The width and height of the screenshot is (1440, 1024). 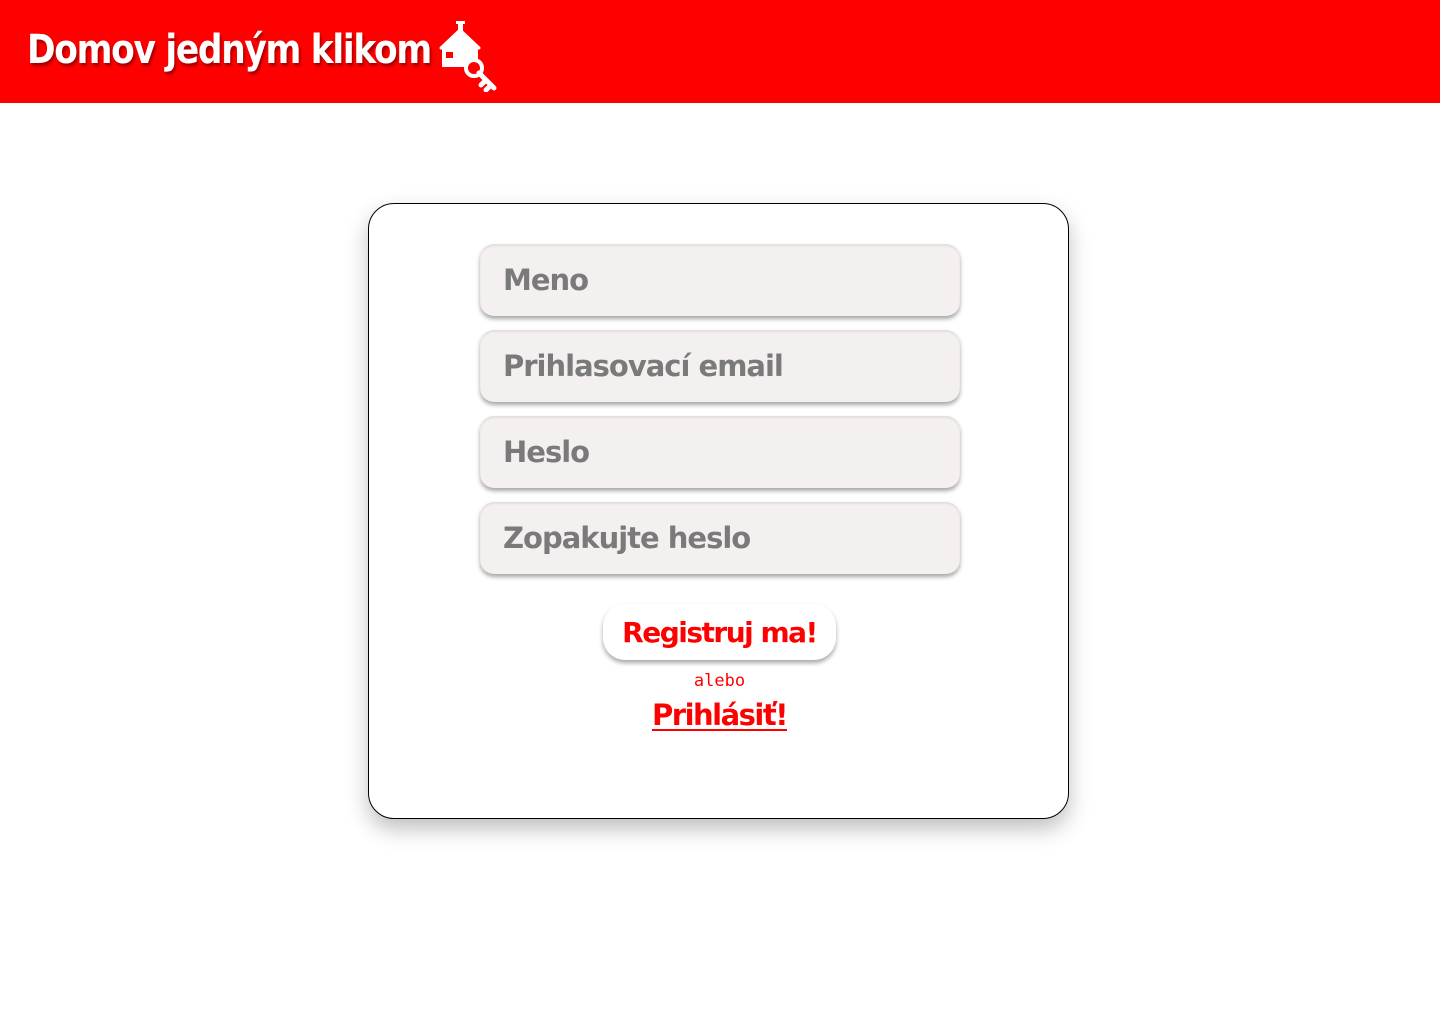 I want to click on house-key-icon, so click(x=471, y=55).